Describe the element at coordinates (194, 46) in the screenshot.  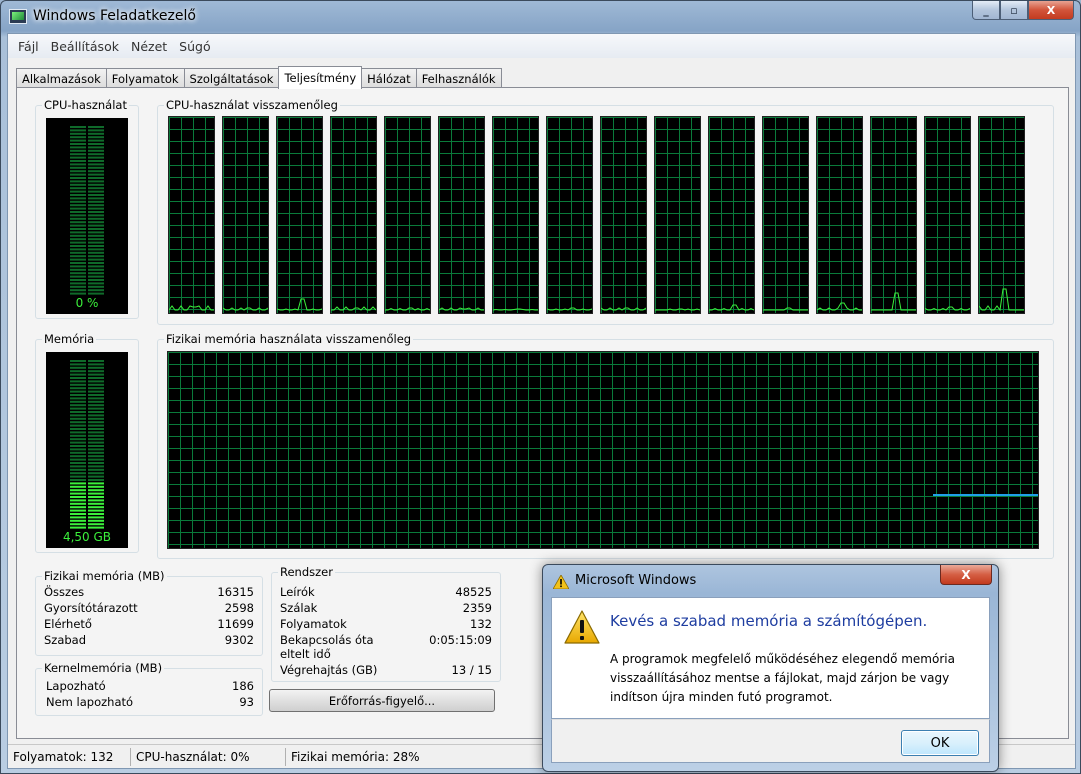
I see `menu-help: Súgó` at that location.